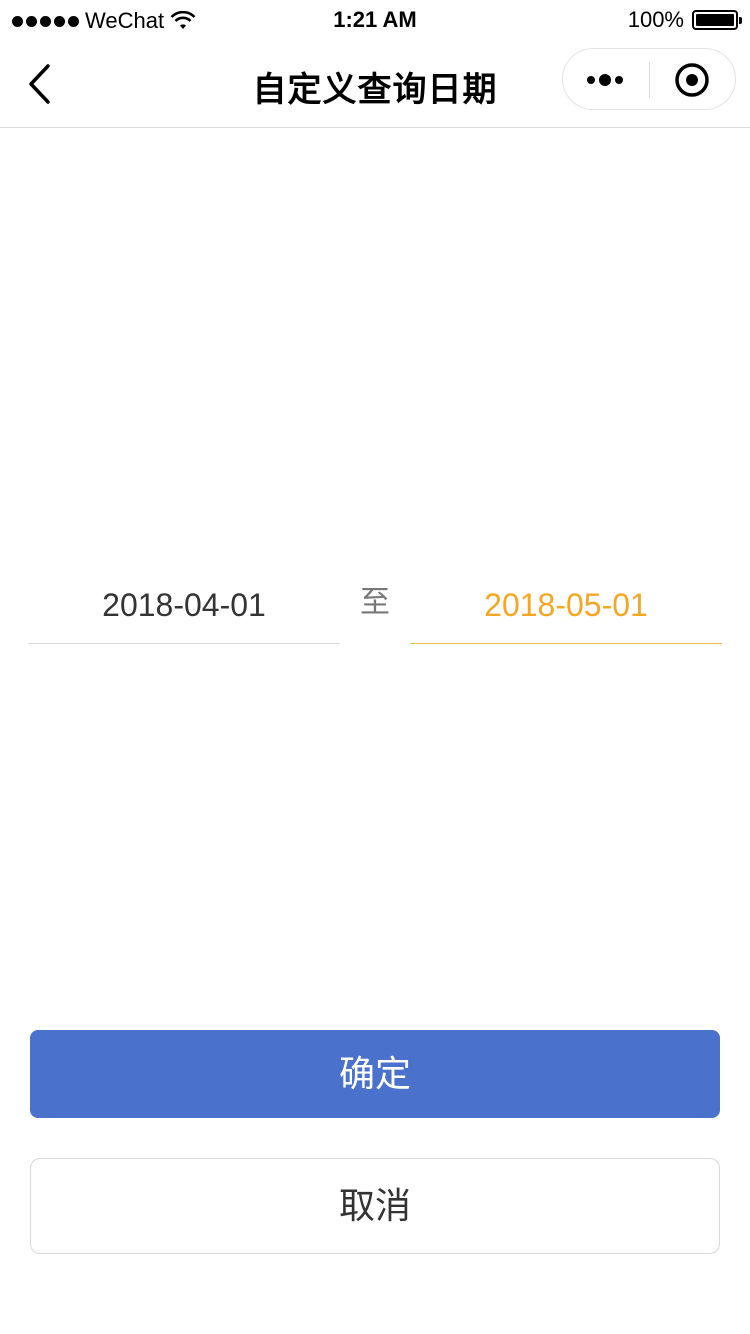 The image size is (750, 1334). Describe the element at coordinates (375, 602) in the screenshot. I see `date-separator: 至` at that location.